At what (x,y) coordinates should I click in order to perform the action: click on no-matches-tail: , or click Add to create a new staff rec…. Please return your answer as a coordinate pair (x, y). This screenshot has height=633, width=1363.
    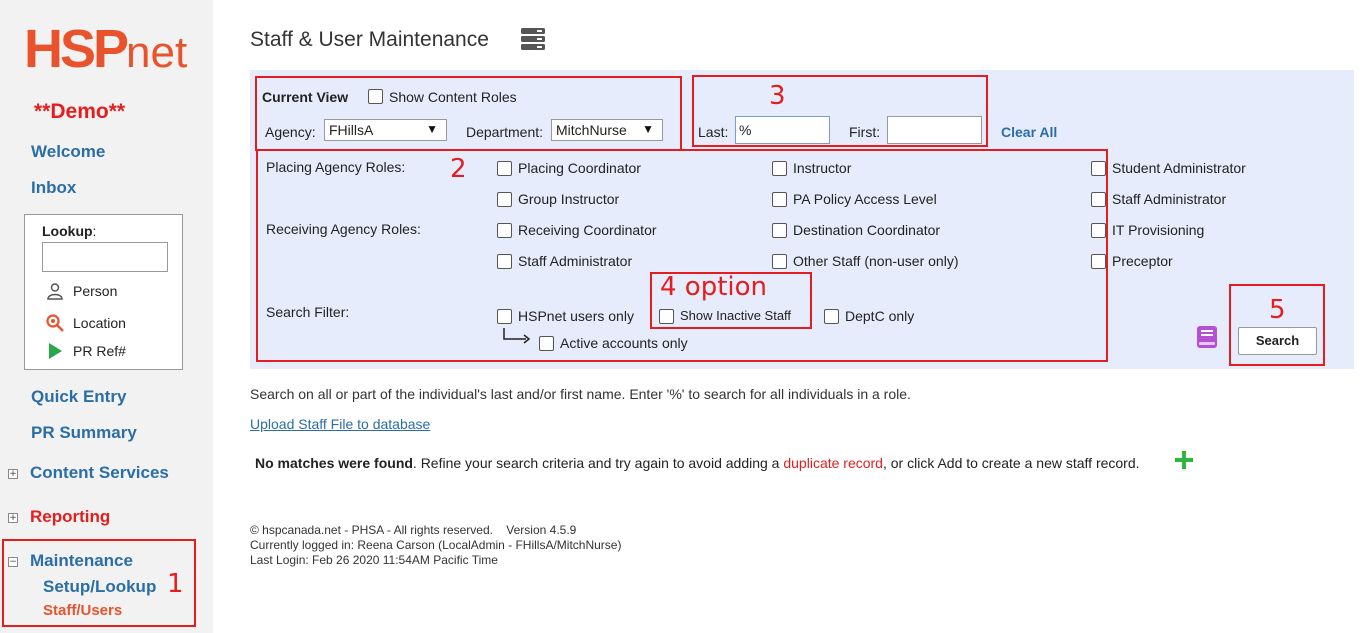
    Looking at the image, I should click on (1011, 463).